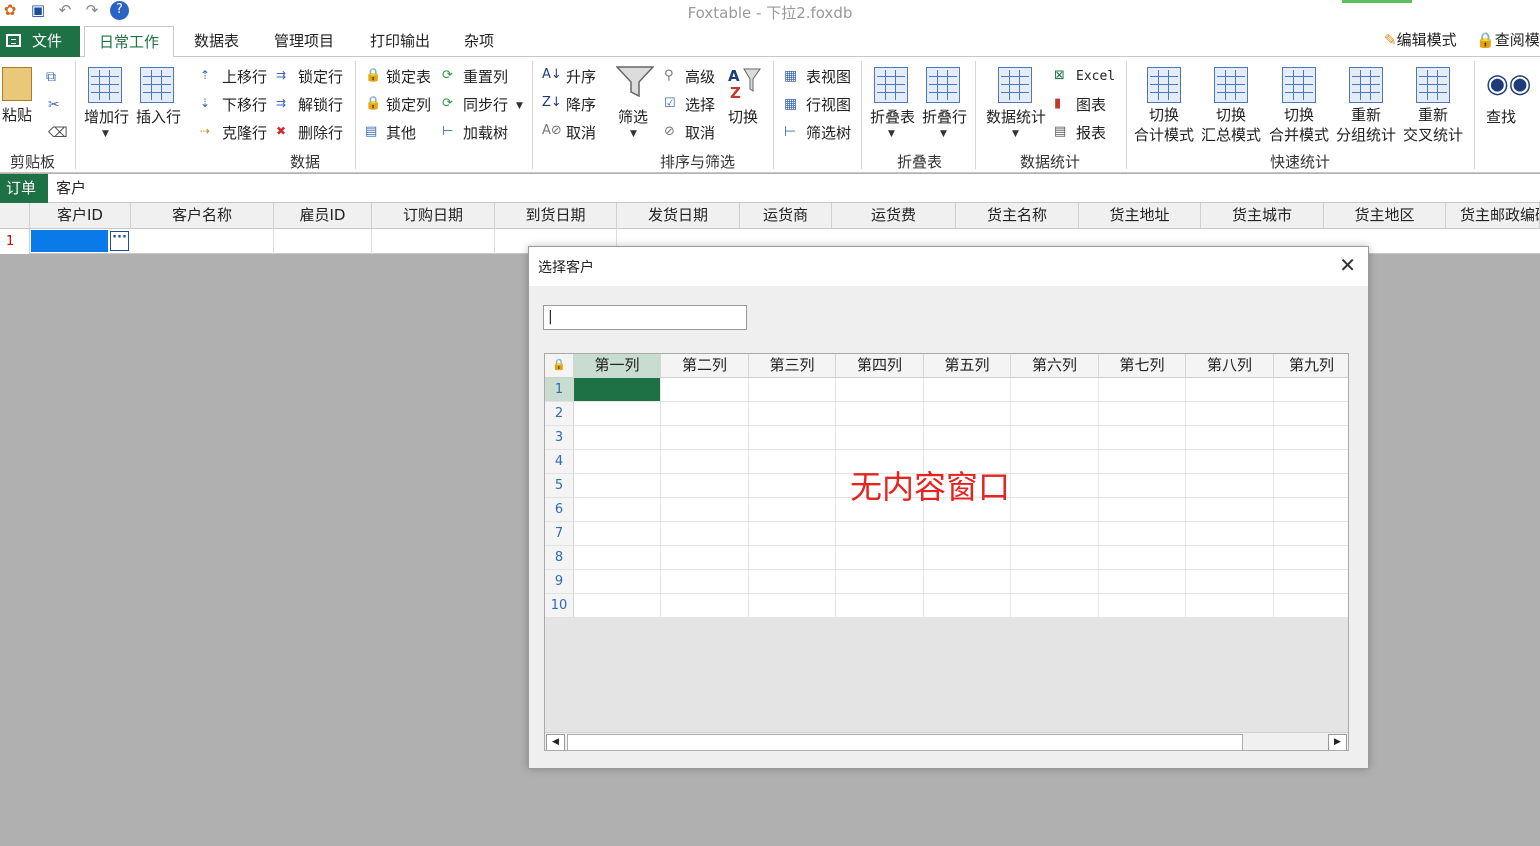 The height and width of the screenshot is (846, 1540). Describe the element at coordinates (485, 133) in the screenshot. I see `load-tree-button: 加载树` at that location.